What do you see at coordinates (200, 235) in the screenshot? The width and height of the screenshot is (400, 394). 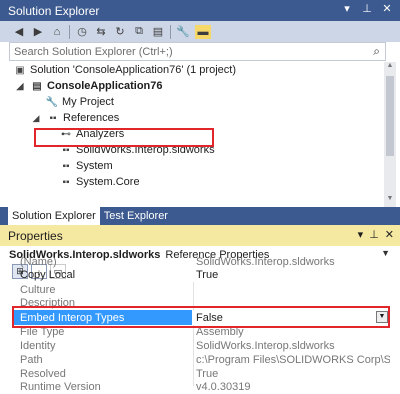 I see `properties-titlebar: Properties ▾ ⊥ ✕` at bounding box center [200, 235].